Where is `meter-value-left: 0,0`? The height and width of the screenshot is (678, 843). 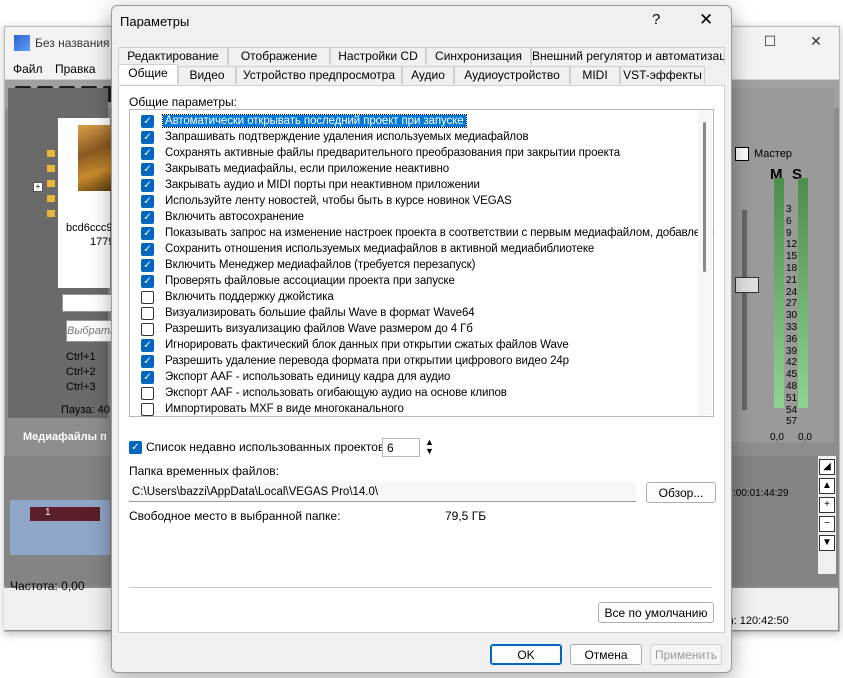
meter-value-left: 0,0 is located at coordinates (777, 437).